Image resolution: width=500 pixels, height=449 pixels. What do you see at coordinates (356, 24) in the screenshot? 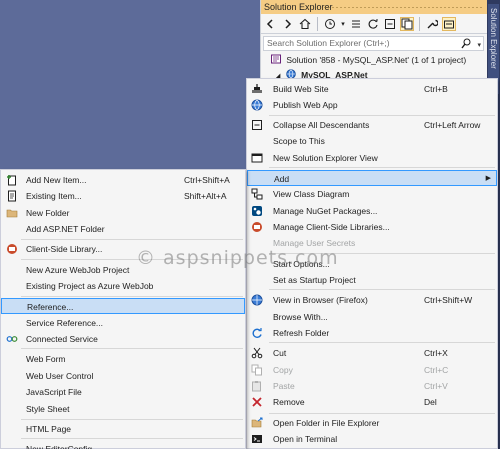
I see `pending-changes-icon` at bounding box center [356, 24].